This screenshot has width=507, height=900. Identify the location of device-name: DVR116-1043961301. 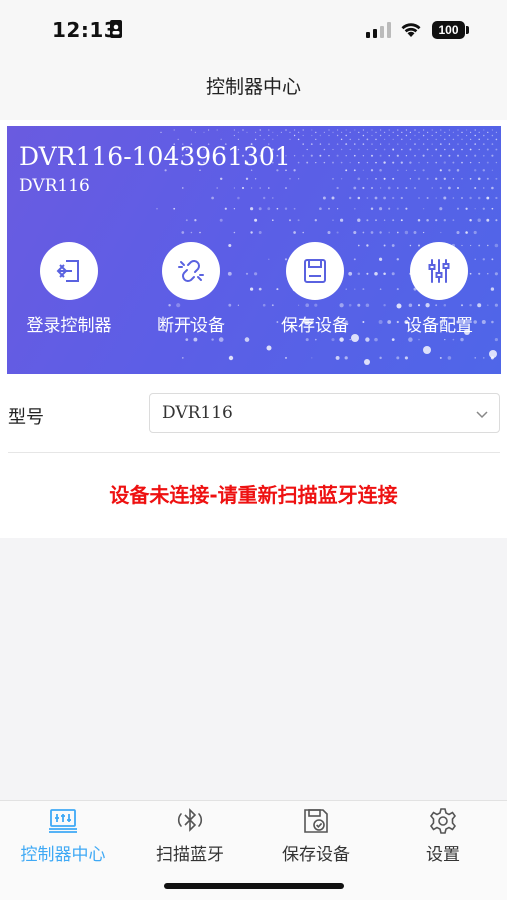
(155, 156).